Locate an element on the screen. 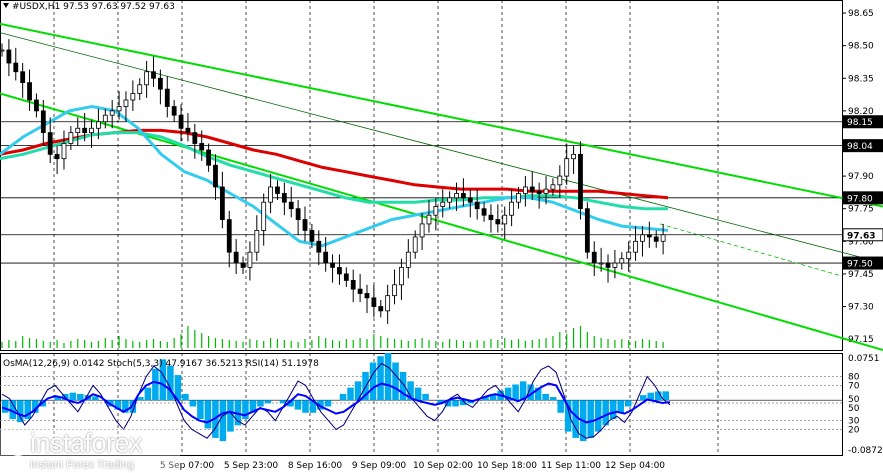 The image size is (883, 473). price-tag-label: 97.50 is located at coordinates (860, 265).